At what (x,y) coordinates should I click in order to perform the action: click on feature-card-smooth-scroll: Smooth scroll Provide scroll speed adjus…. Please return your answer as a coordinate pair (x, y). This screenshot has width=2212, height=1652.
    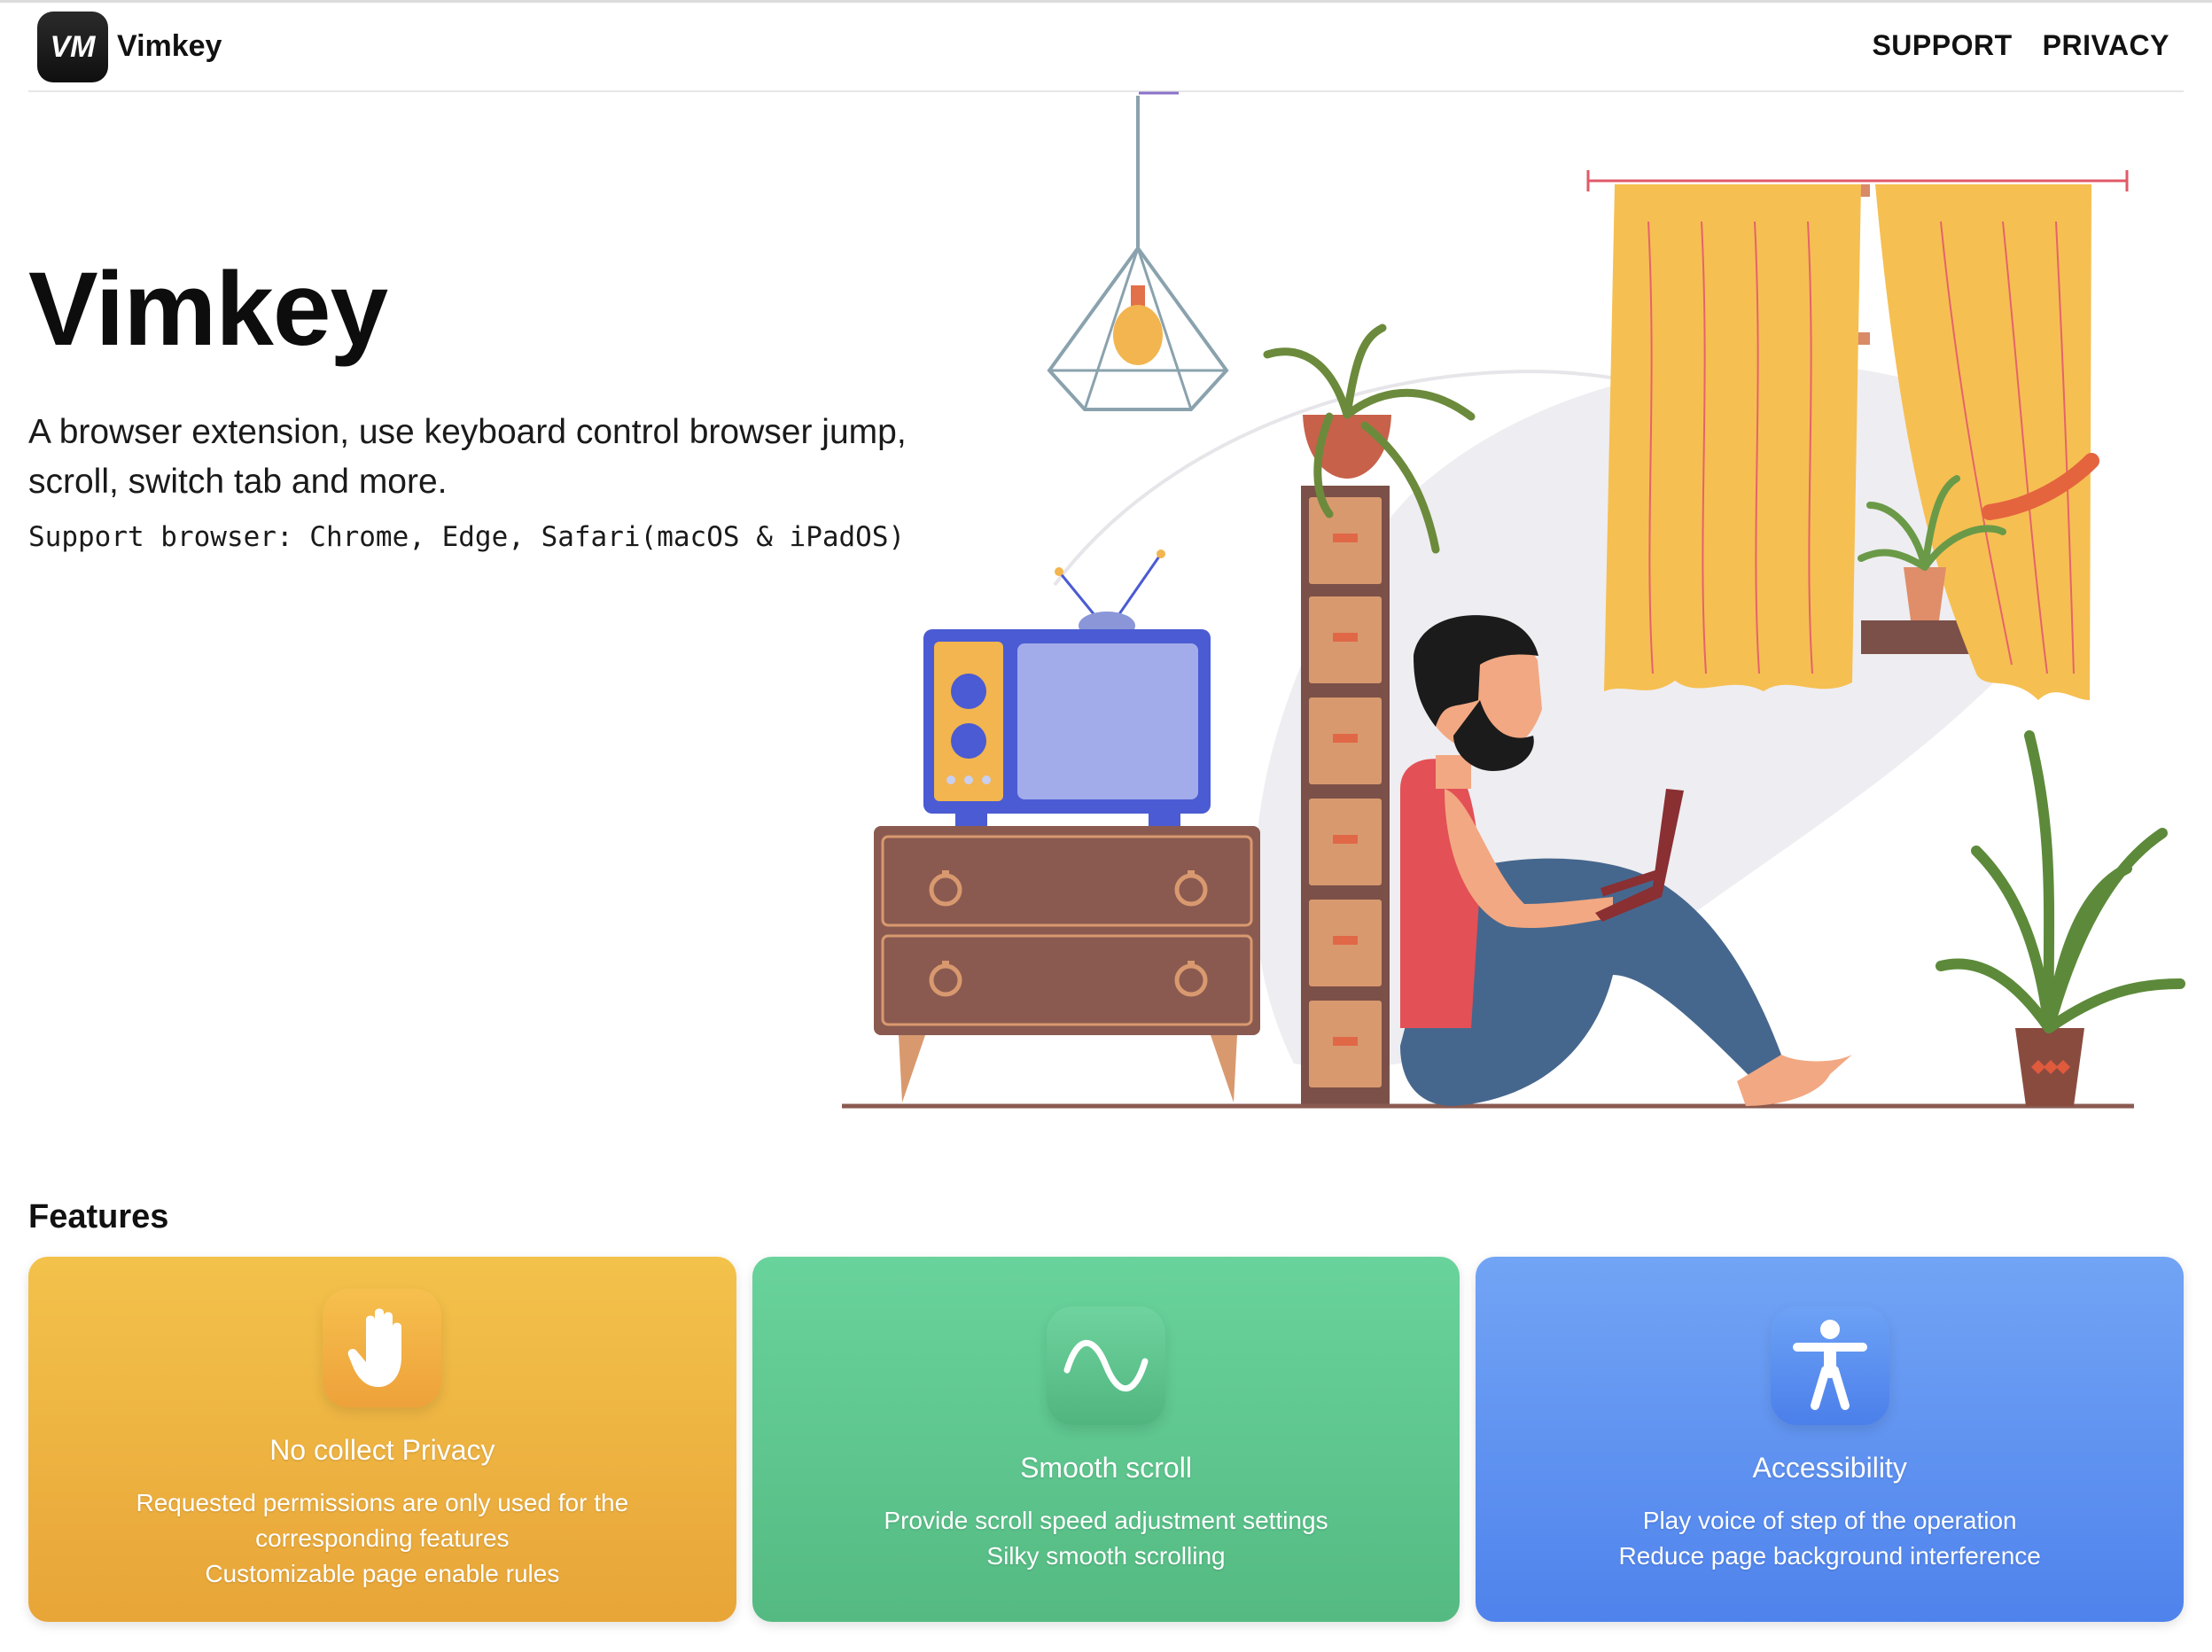
    Looking at the image, I should click on (1106, 1439).